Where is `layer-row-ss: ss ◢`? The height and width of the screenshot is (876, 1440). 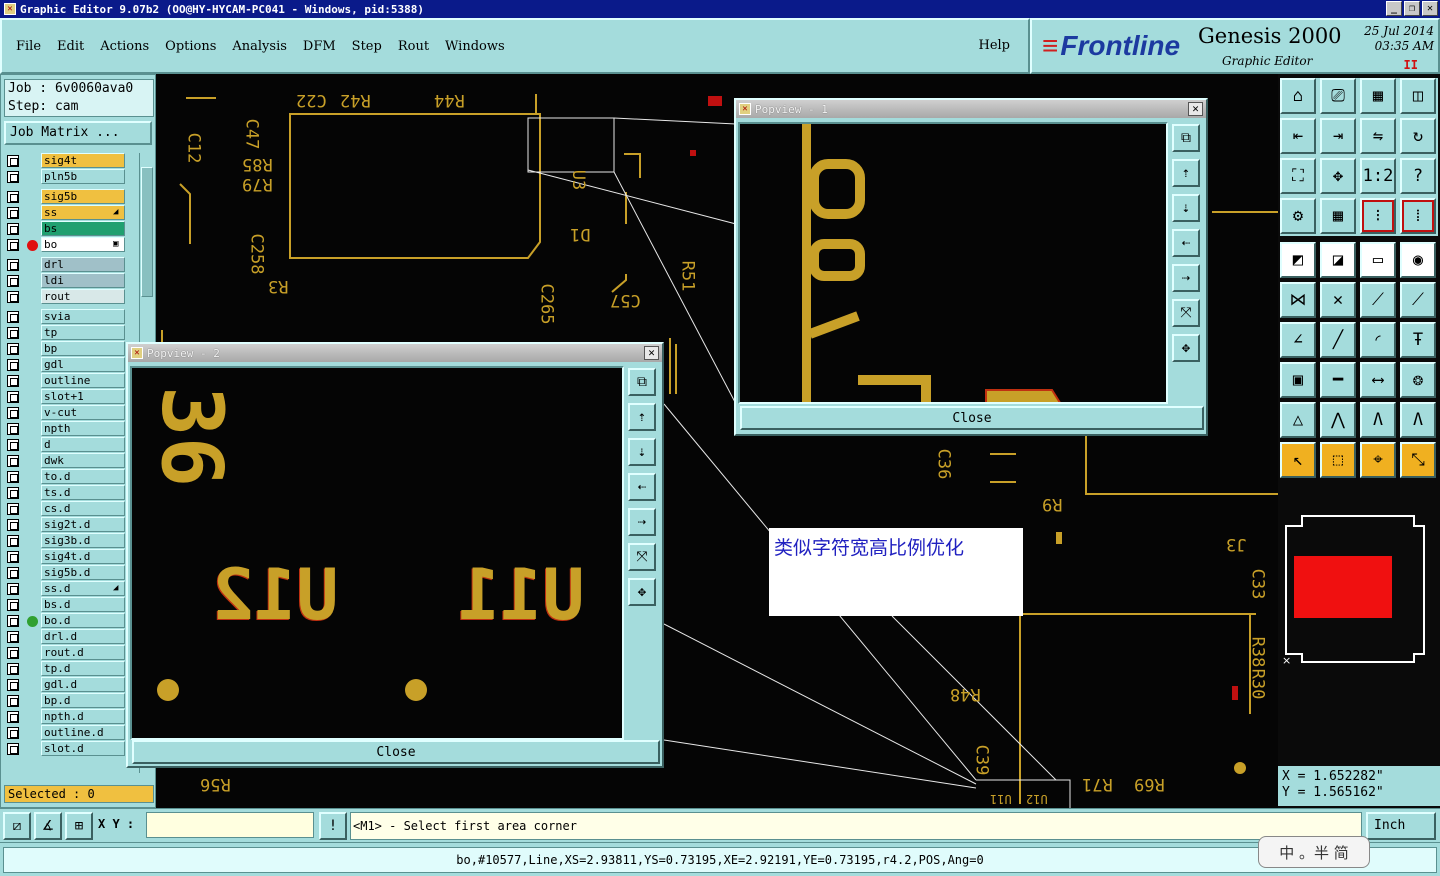
layer-row-ss: ss ◢ is located at coordinates (66, 213).